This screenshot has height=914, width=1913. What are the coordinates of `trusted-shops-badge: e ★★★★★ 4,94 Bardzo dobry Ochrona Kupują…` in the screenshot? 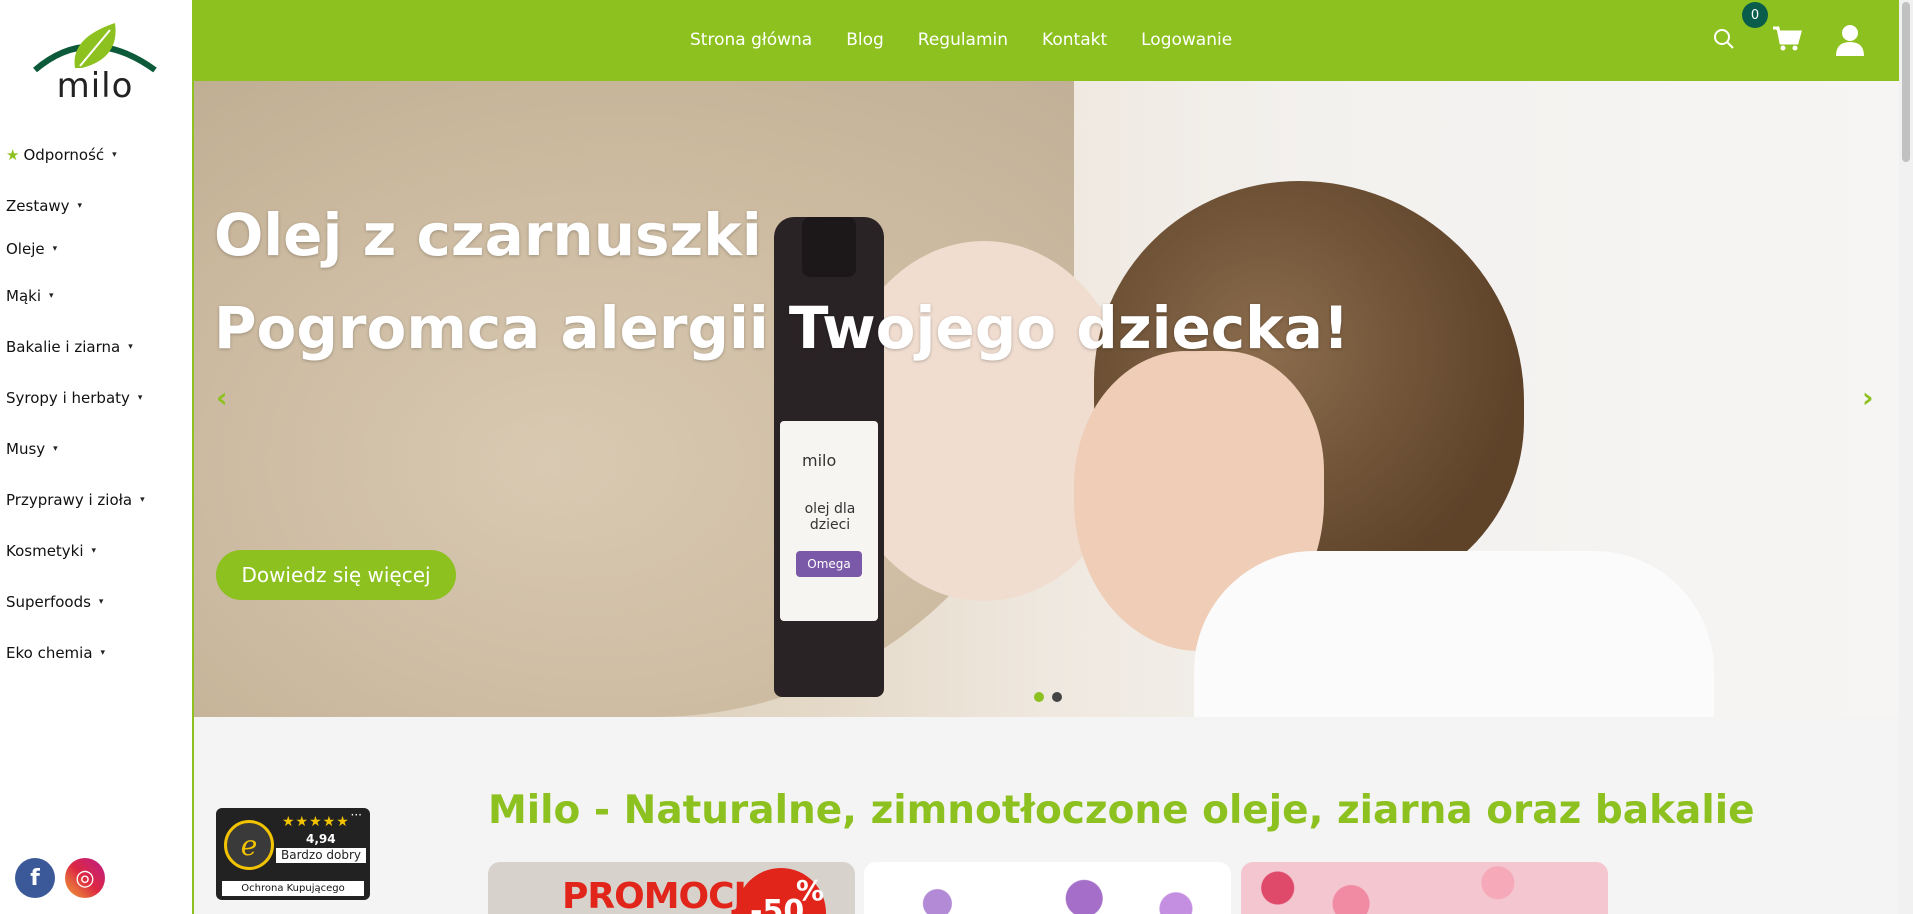 It's located at (293, 854).